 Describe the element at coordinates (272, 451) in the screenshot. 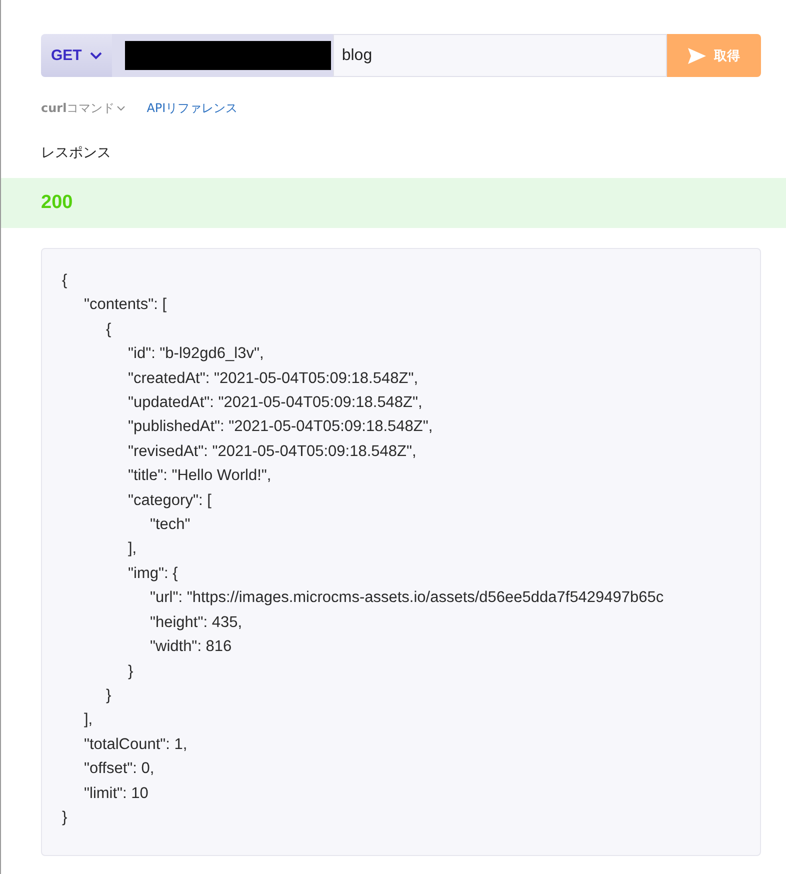

I see `code-line: "revisedAt": "2021-05-04T05:09:18.548Z",` at that location.